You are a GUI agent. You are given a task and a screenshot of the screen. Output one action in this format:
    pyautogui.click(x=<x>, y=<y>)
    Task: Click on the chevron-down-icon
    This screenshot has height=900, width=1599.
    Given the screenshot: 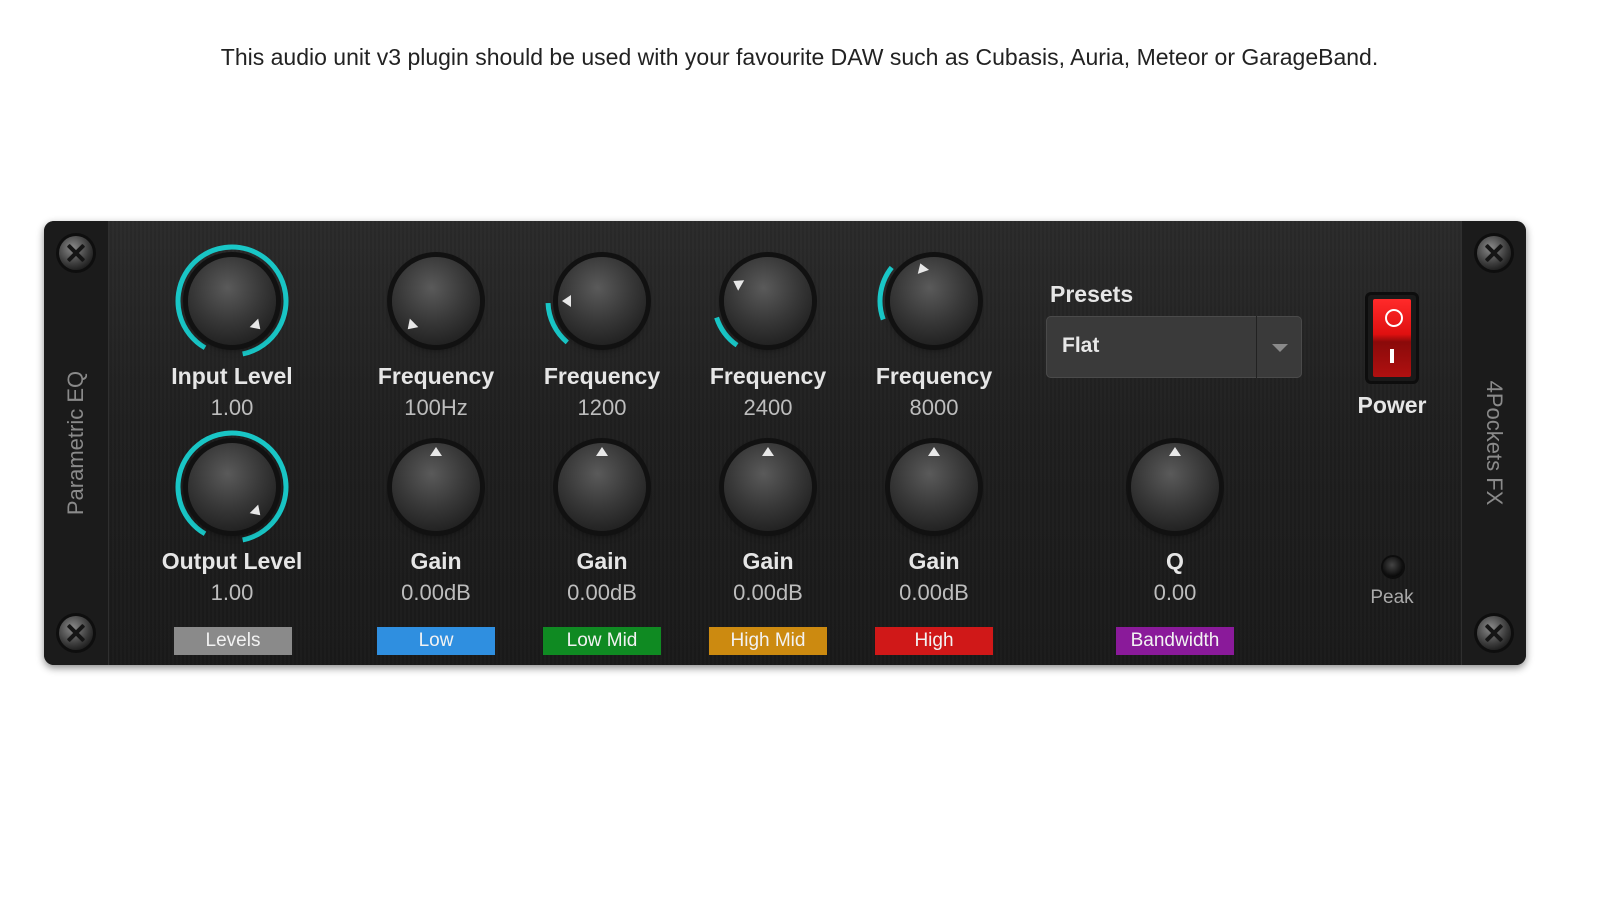 What is the action you would take?
    pyautogui.click(x=1280, y=348)
    